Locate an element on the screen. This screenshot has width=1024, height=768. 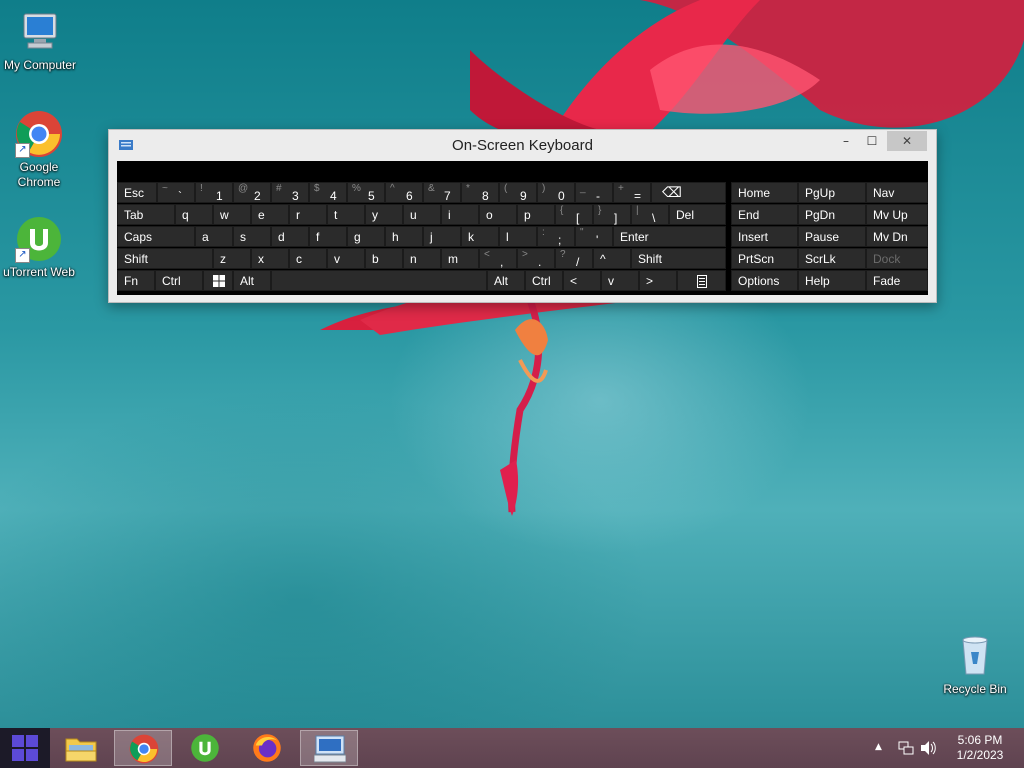
key-h: h is located at coordinates (404, 236).